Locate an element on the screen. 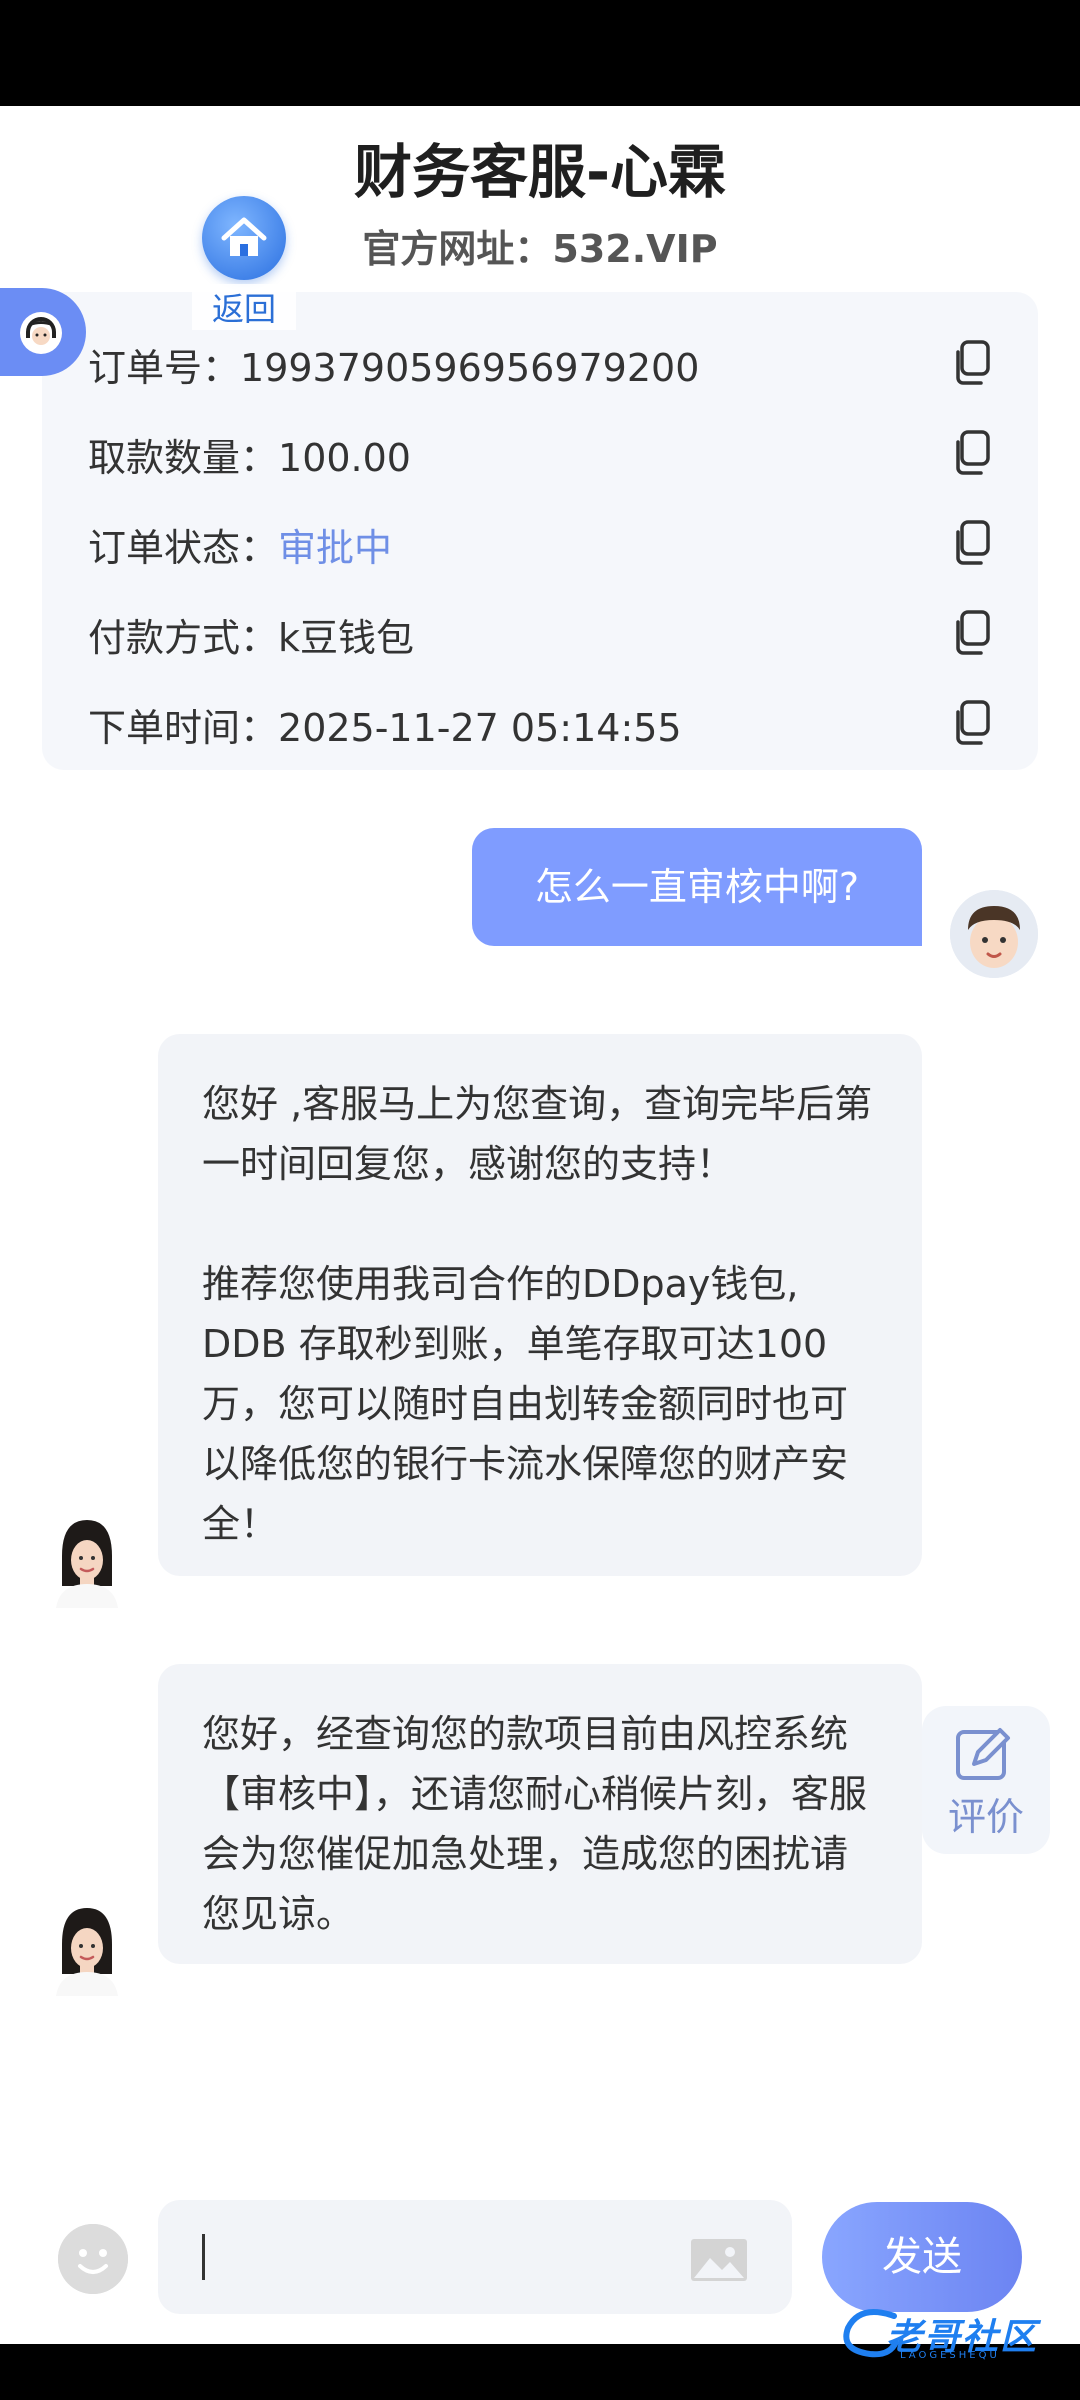 This screenshot has width=1080, height=2400. order-number-value: 1993790596956979200 is located at coordinates (470, 368).